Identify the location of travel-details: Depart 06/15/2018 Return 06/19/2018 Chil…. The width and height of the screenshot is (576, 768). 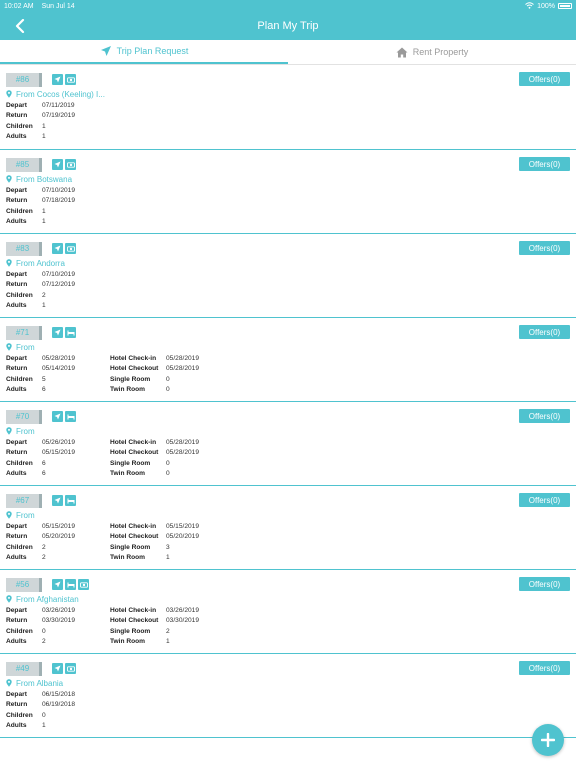
(58, 710).